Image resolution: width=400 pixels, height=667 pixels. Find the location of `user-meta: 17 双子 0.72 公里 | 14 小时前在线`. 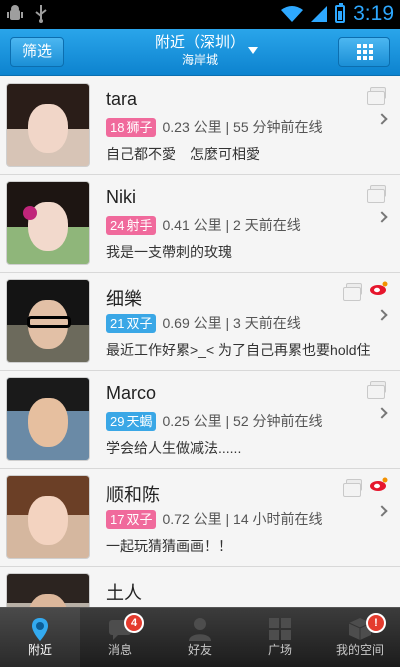

user-meta: 17 双子 0.72 公里 | 14 小时前在线 is located at coordinates (214, 519).